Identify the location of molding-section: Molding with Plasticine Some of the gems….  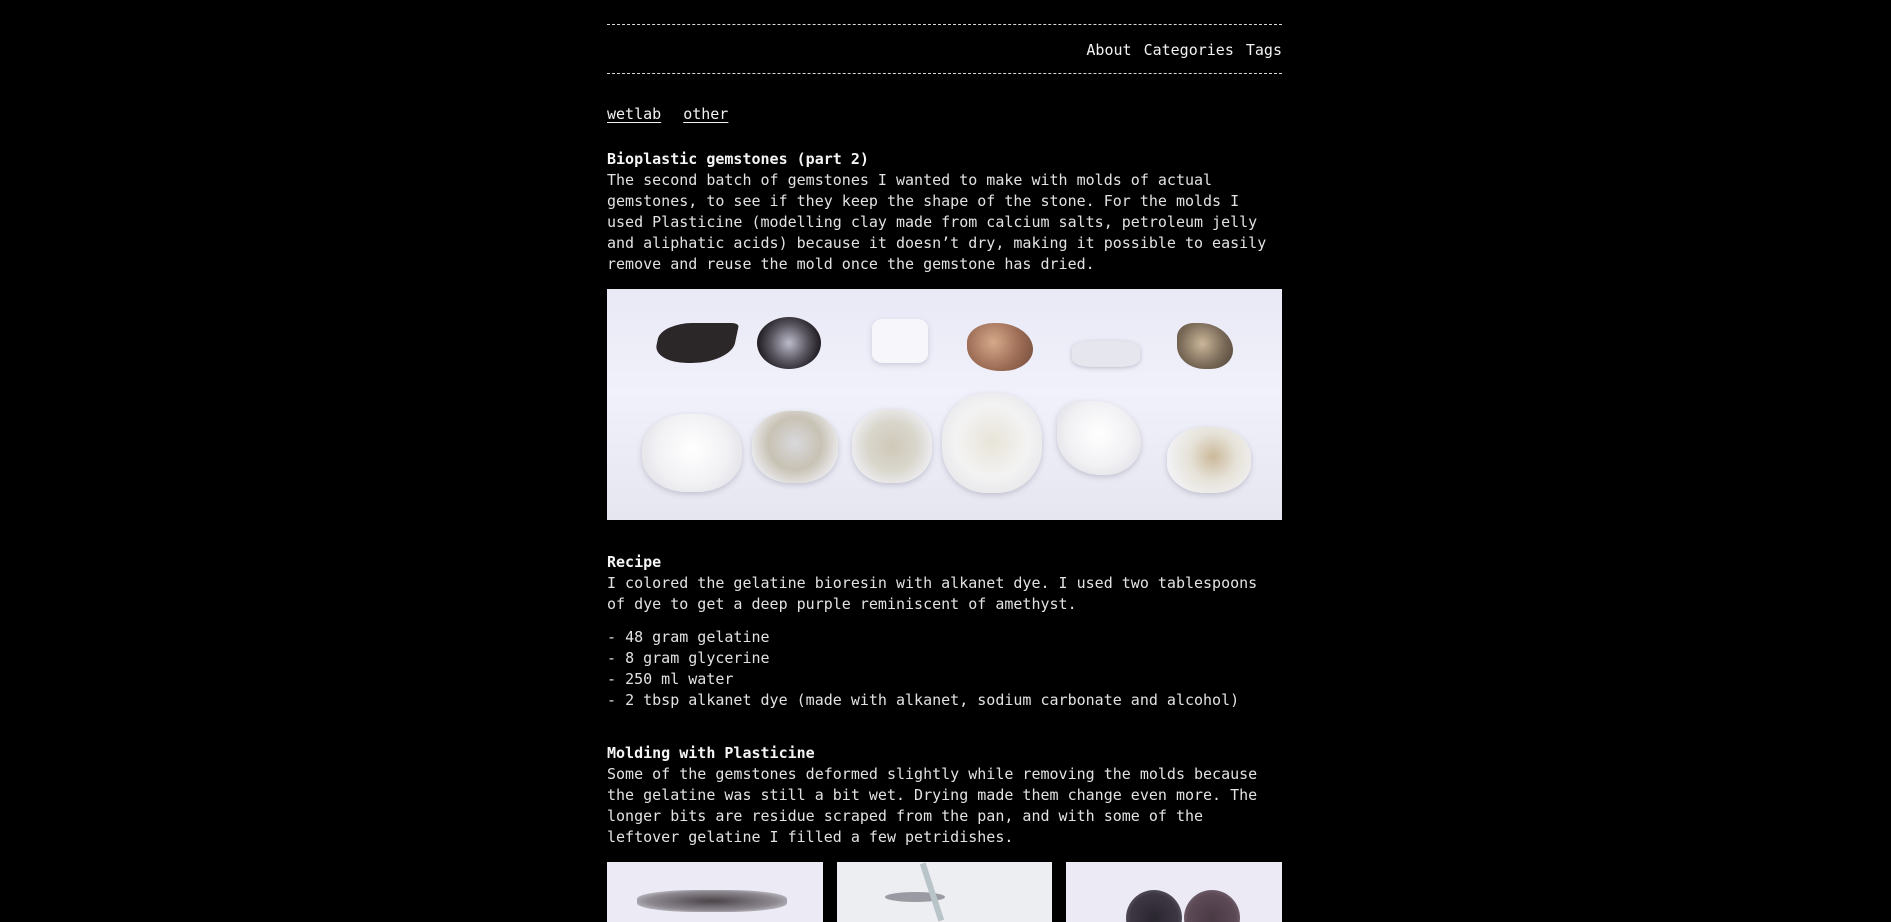
(944, 795).